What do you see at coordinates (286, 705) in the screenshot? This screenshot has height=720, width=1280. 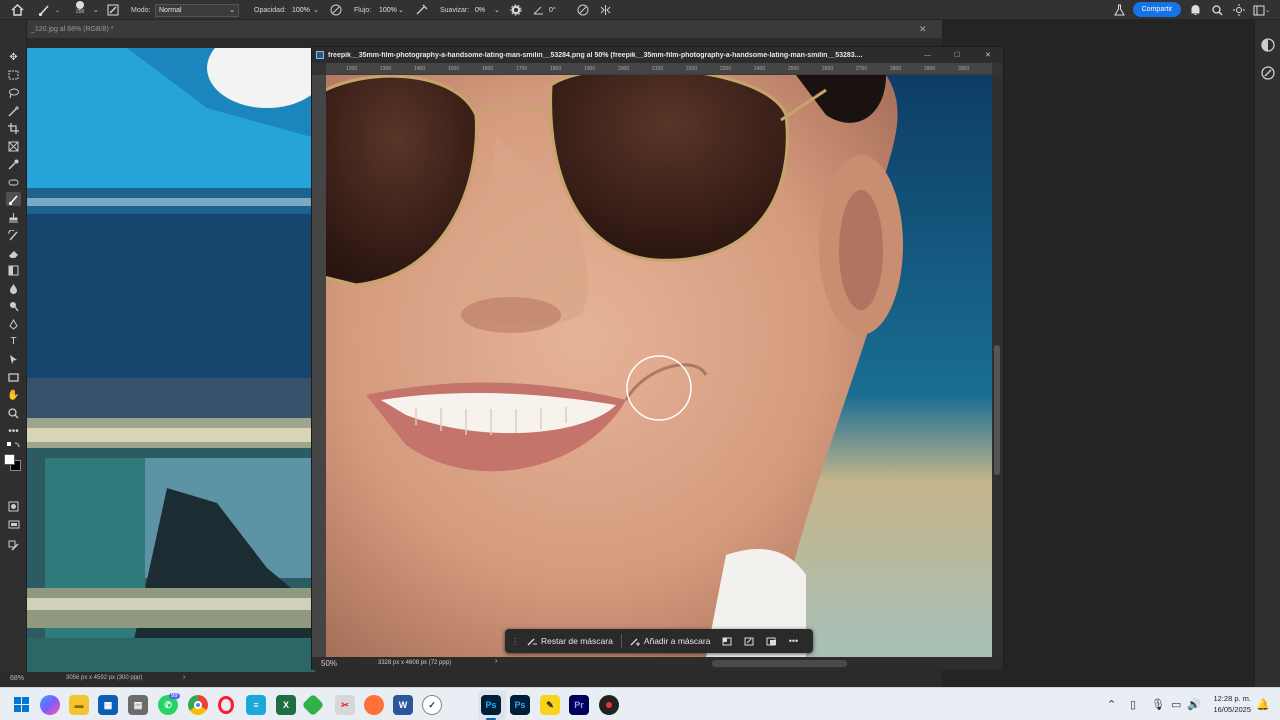 I see `excel-icon: X` at bounding box center [286, 705].